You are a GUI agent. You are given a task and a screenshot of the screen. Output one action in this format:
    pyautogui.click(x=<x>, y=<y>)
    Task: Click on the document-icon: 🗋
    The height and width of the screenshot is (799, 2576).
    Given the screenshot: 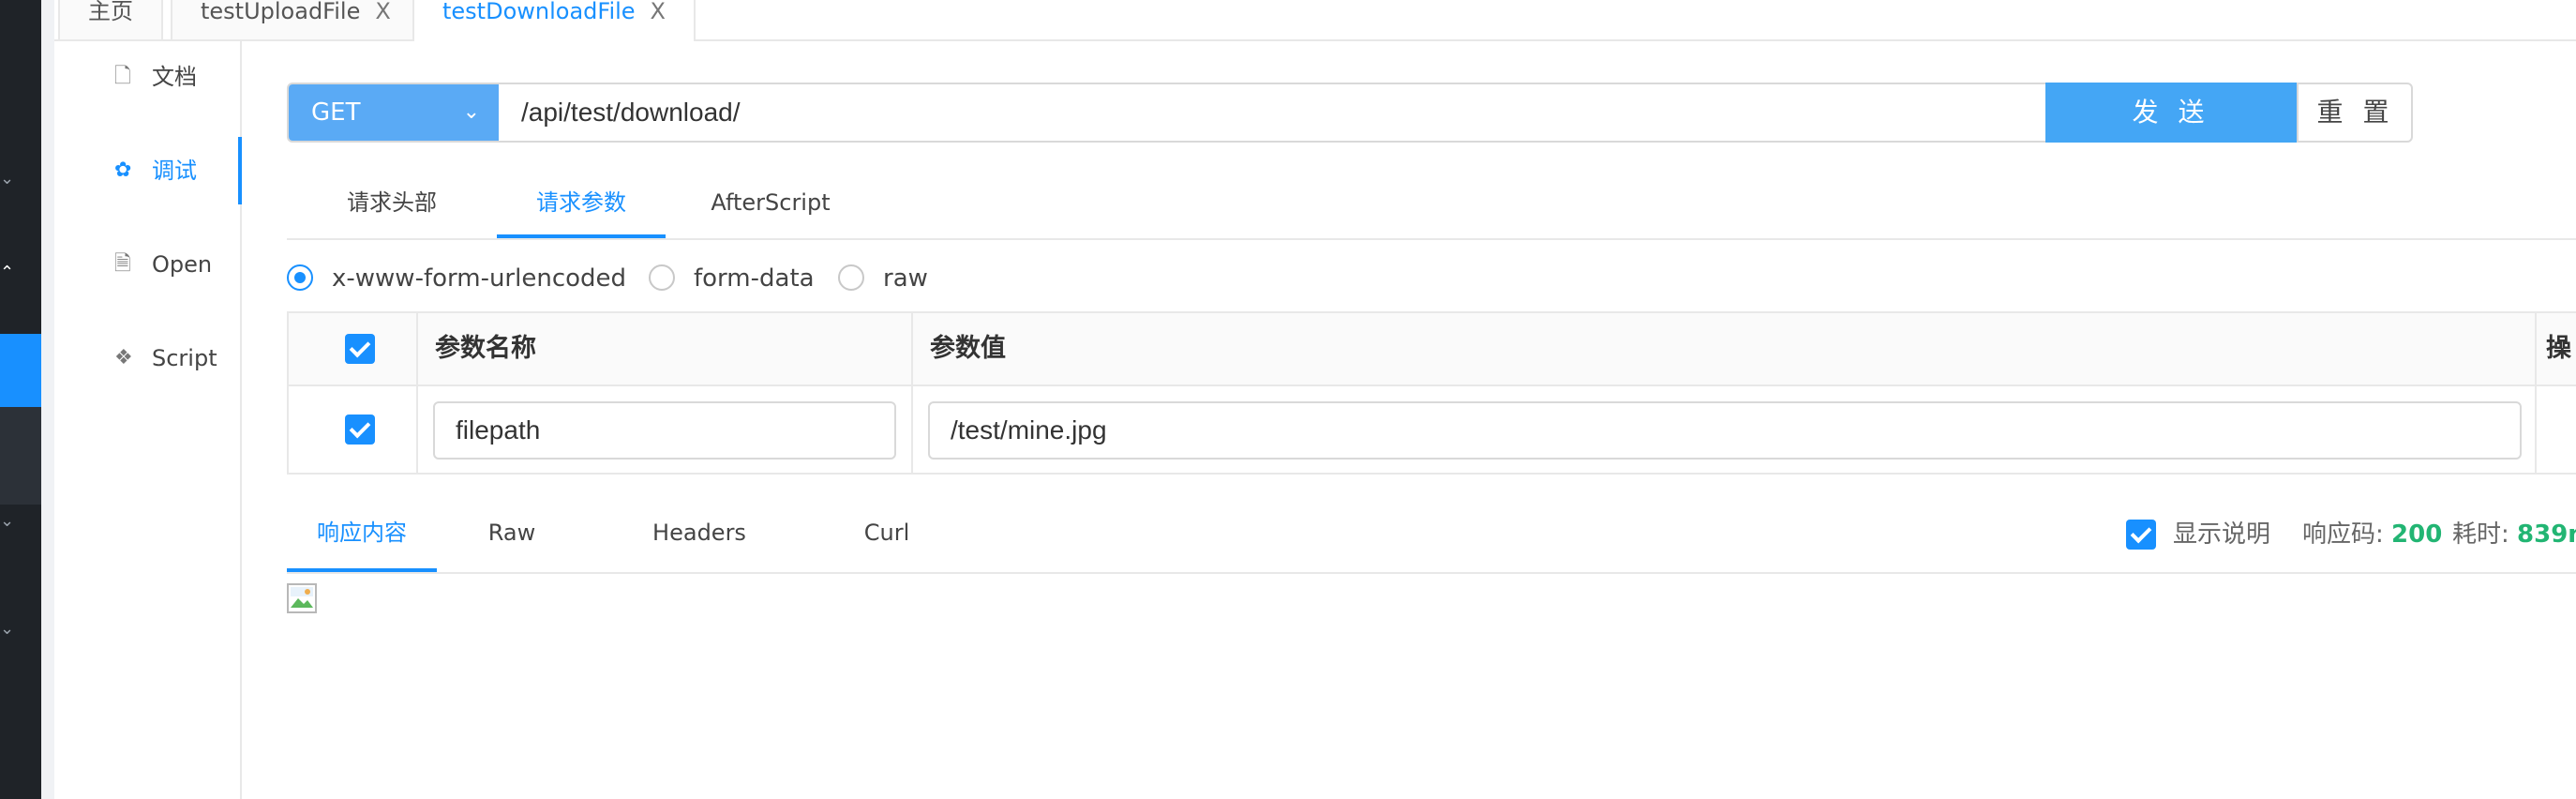 What is the action you would take?
    pyautogui.click(x=123, y=77)
    